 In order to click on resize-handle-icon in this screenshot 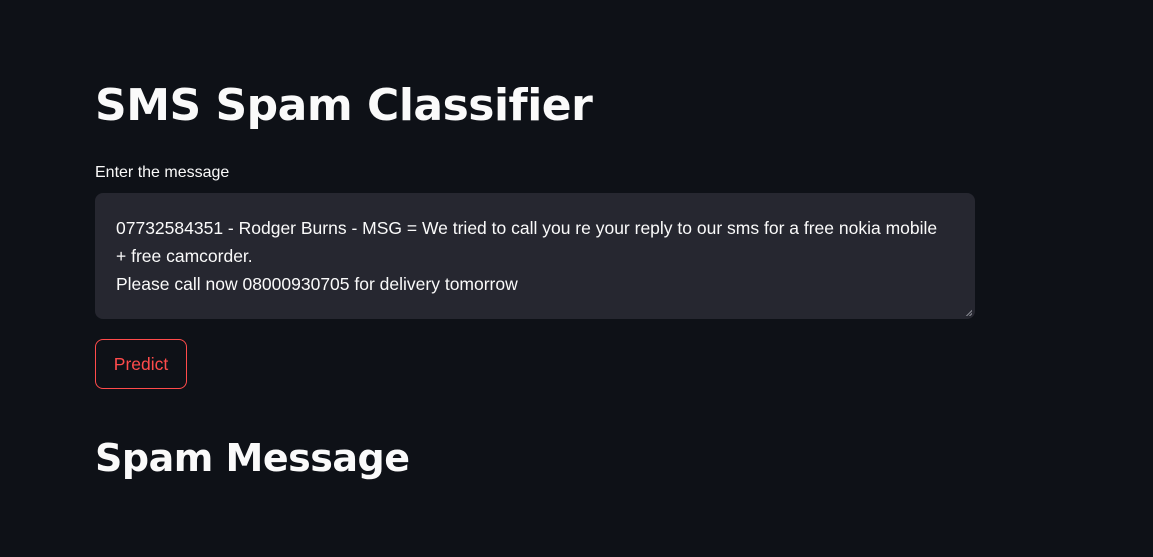, I will do `click(968, 312)`.